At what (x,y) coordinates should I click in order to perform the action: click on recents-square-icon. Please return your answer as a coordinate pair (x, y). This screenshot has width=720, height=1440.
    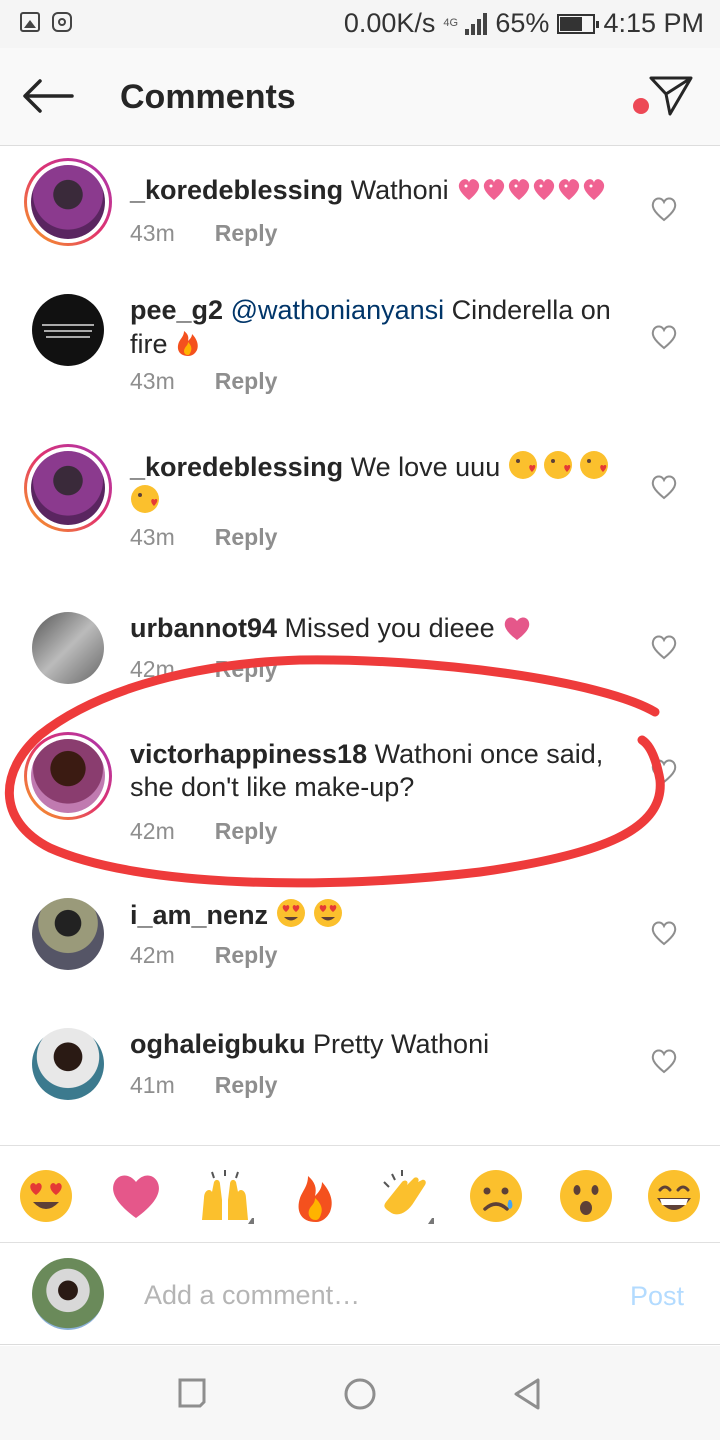
    Looking at the image, I should click on (192, 1394).